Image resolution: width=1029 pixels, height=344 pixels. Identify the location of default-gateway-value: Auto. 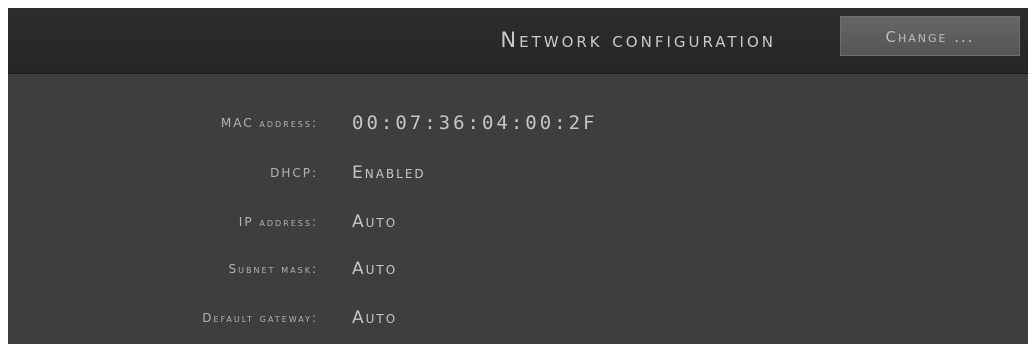
(375, 318).